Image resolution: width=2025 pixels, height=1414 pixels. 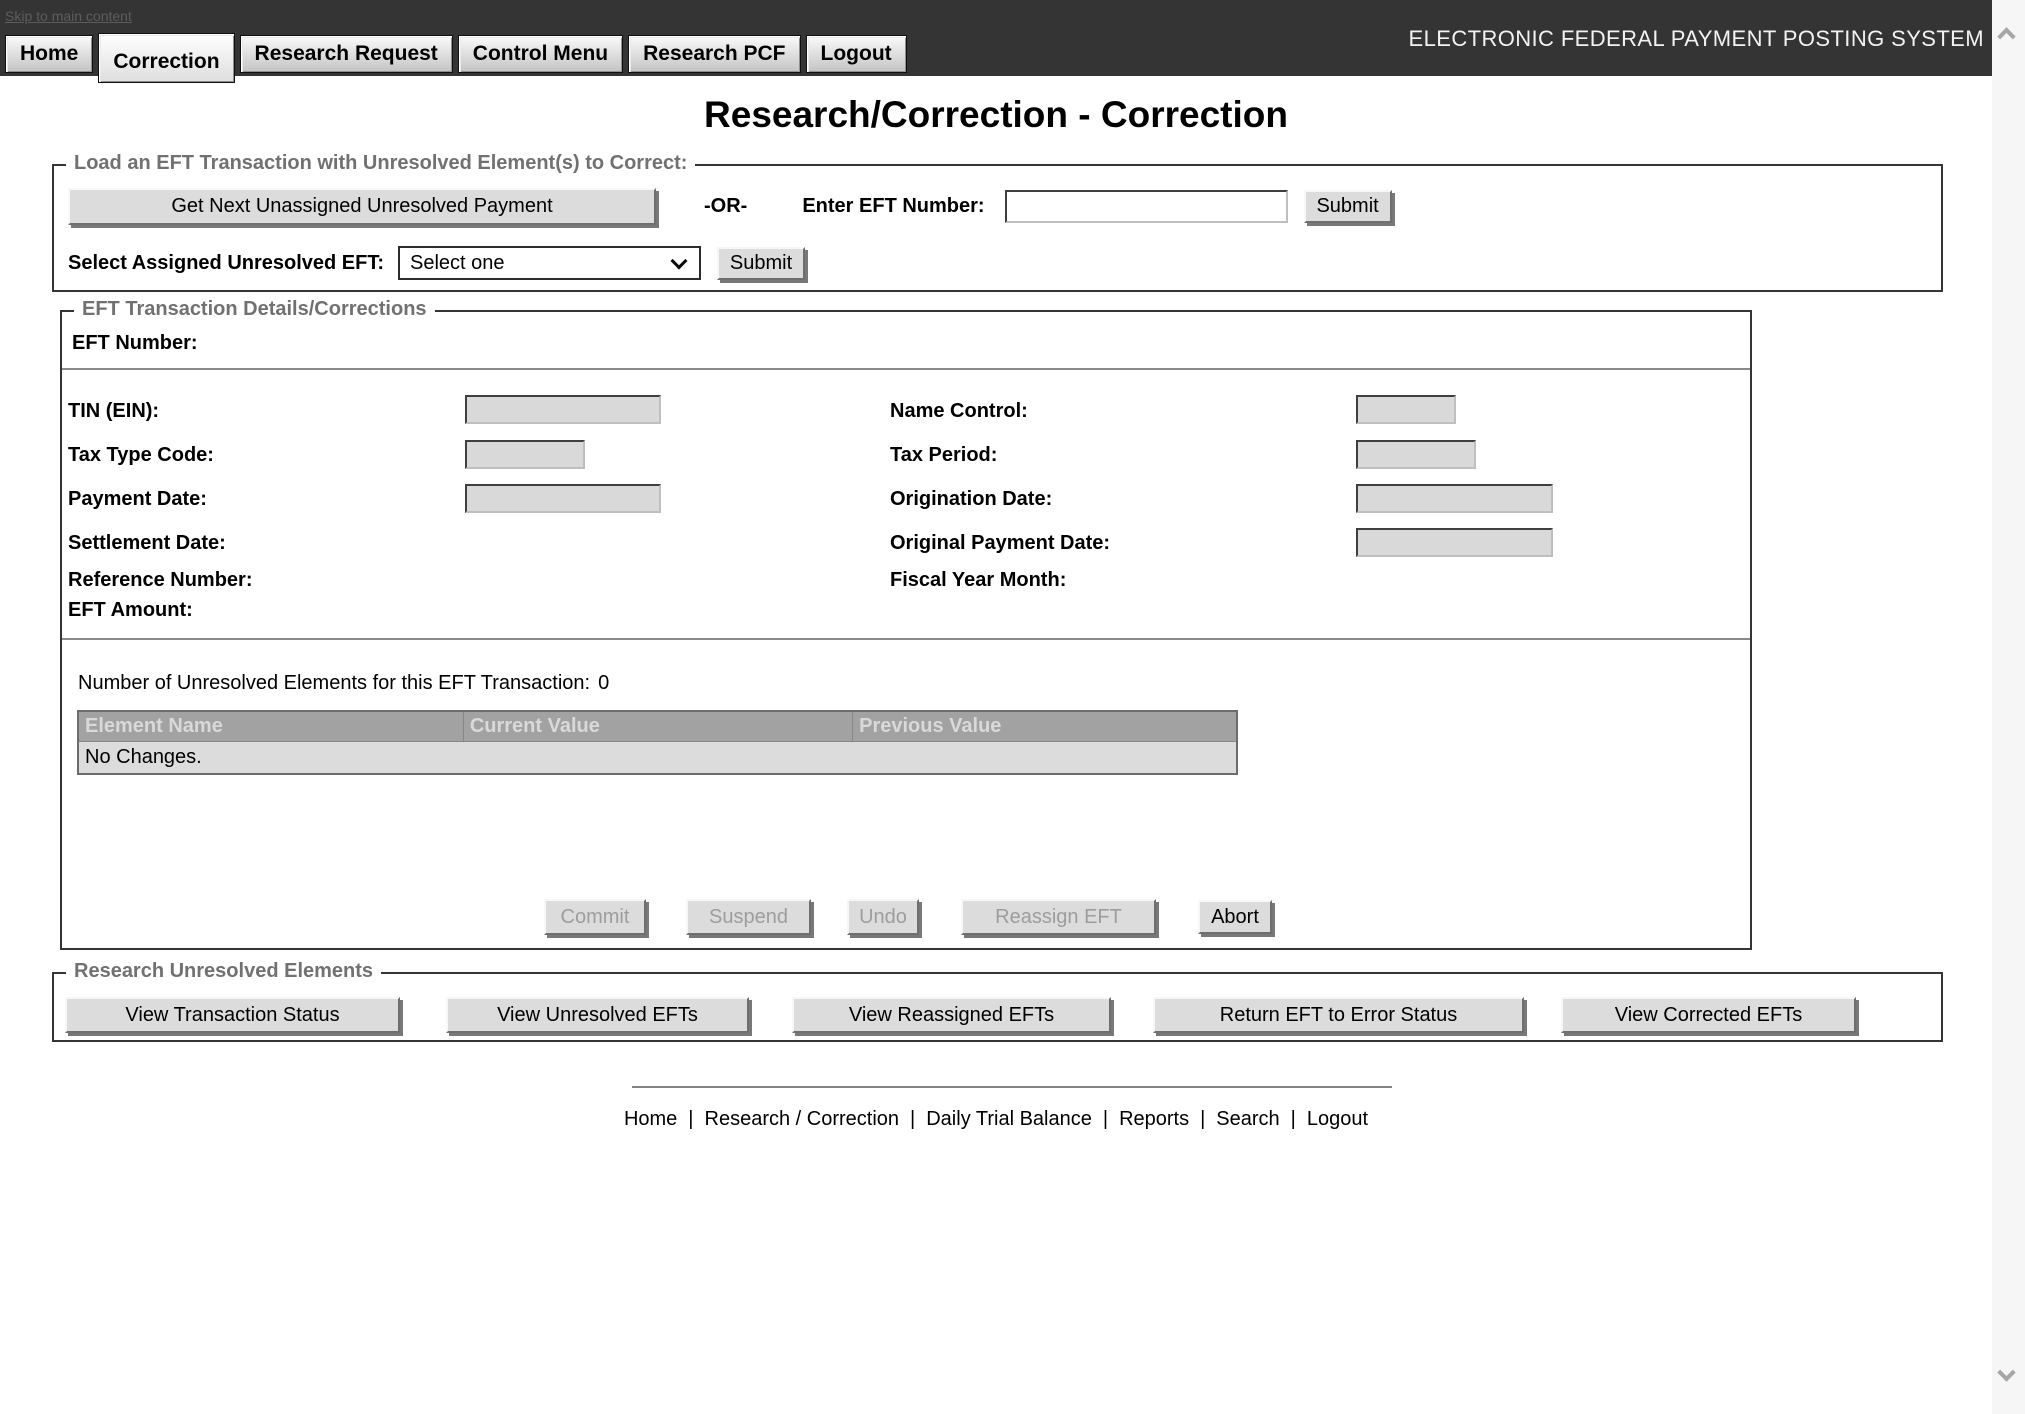 What do you see at coordinates (563, 409) in the screenshot?
I see `tin-input` at bounding box center [563, 409].